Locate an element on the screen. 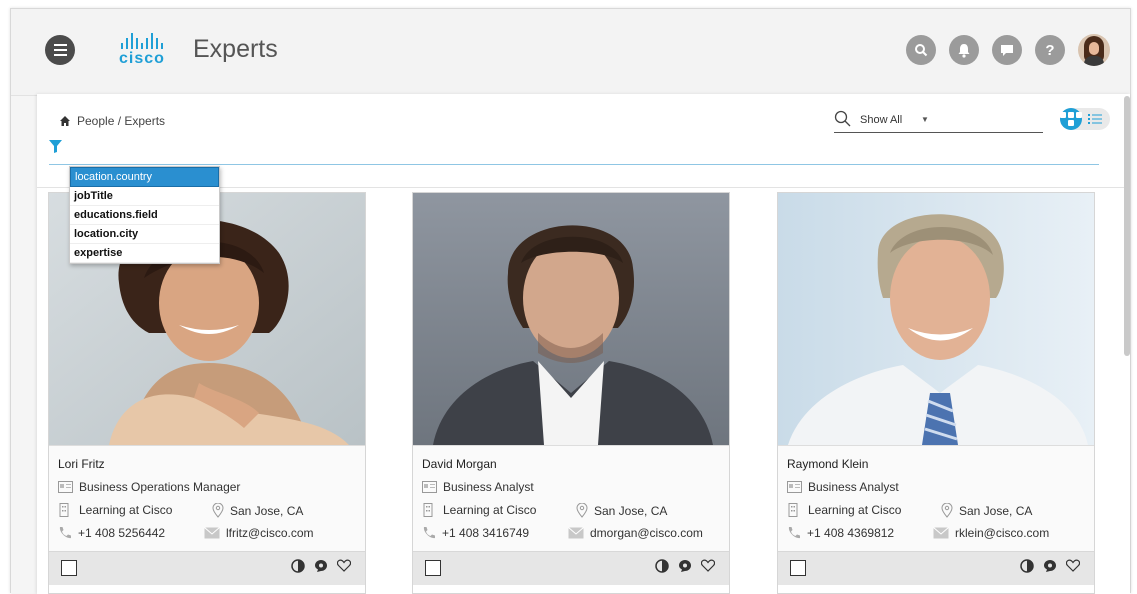 Image resolution: width=1137 pixels, height=594 pixels. expert-phone: +1 408 5256442 is located at coordinates (121, 533).